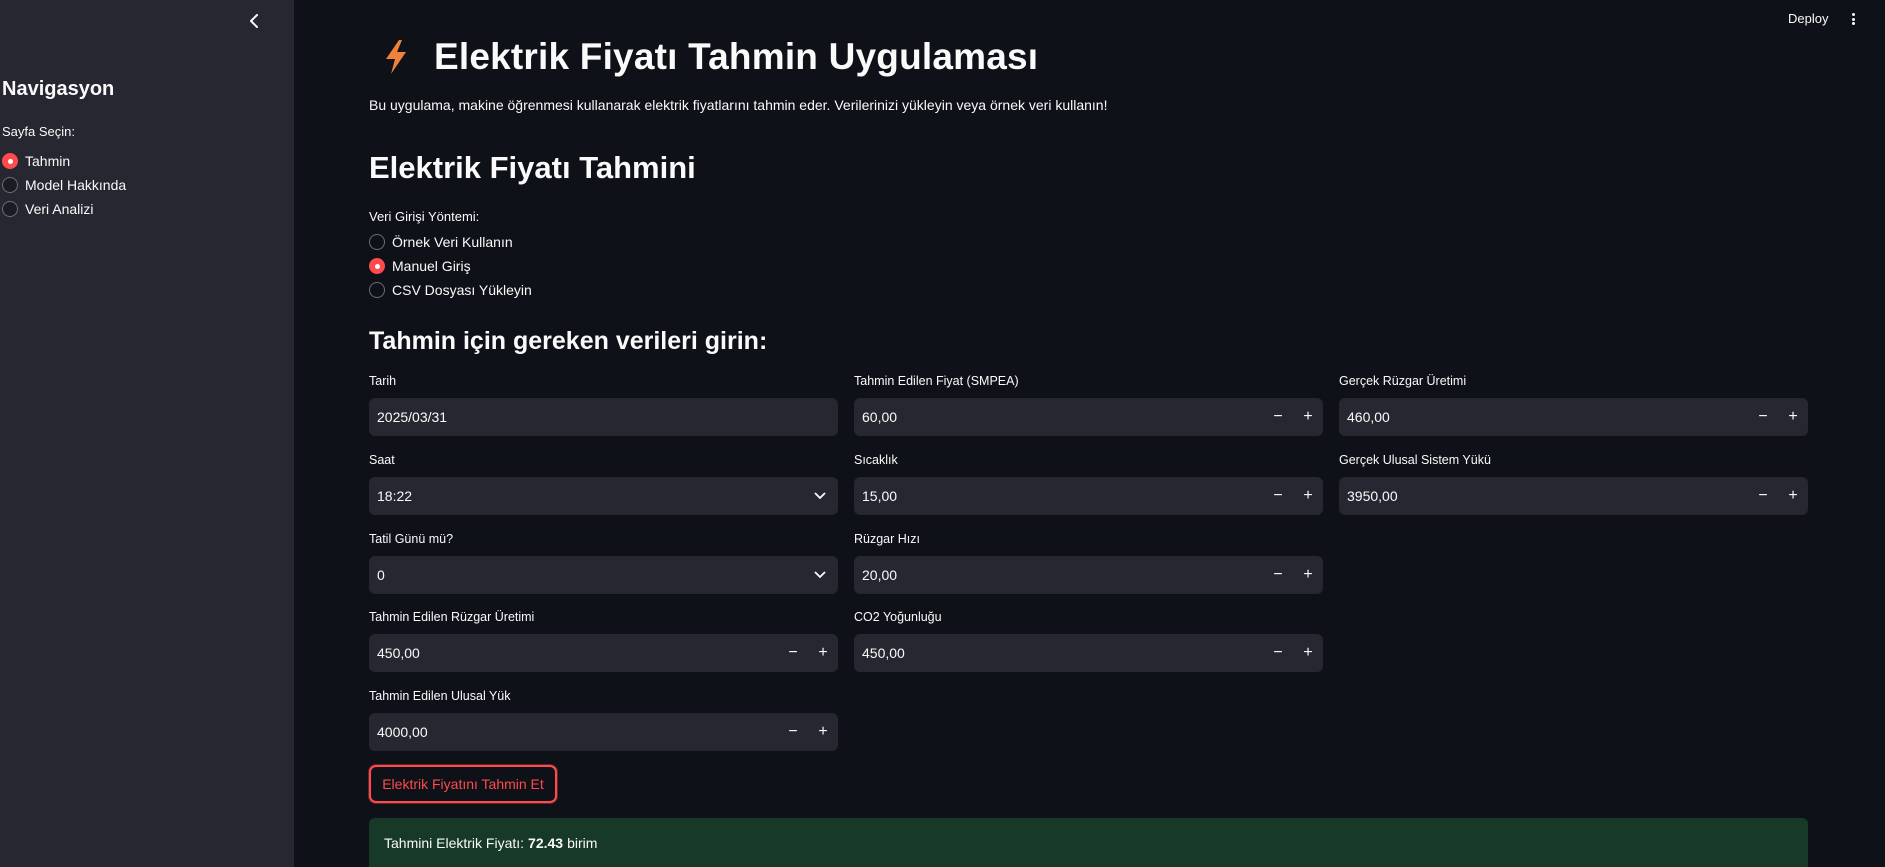 The width and height of the screenshot is (1885, 867). I want to click on chevron-left-icon, so click(254, 21).